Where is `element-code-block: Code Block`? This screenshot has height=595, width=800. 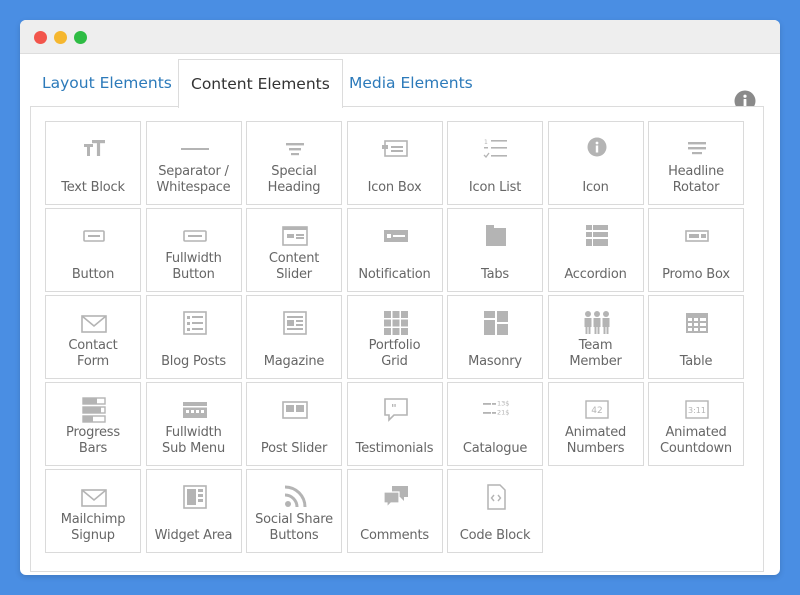
element-code-block: Code Block is located at coordinates (495, 511).